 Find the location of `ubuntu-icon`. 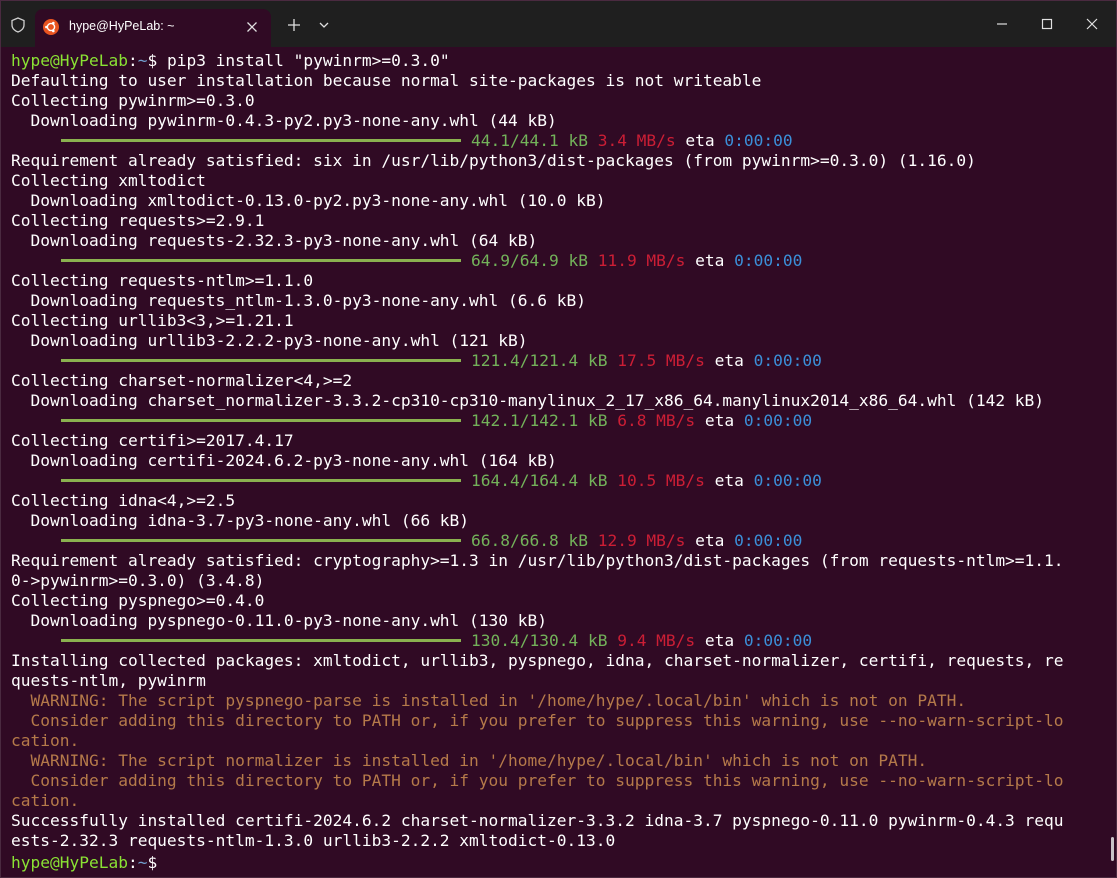

ubuntu-icon is located at coordinates (51, 27).